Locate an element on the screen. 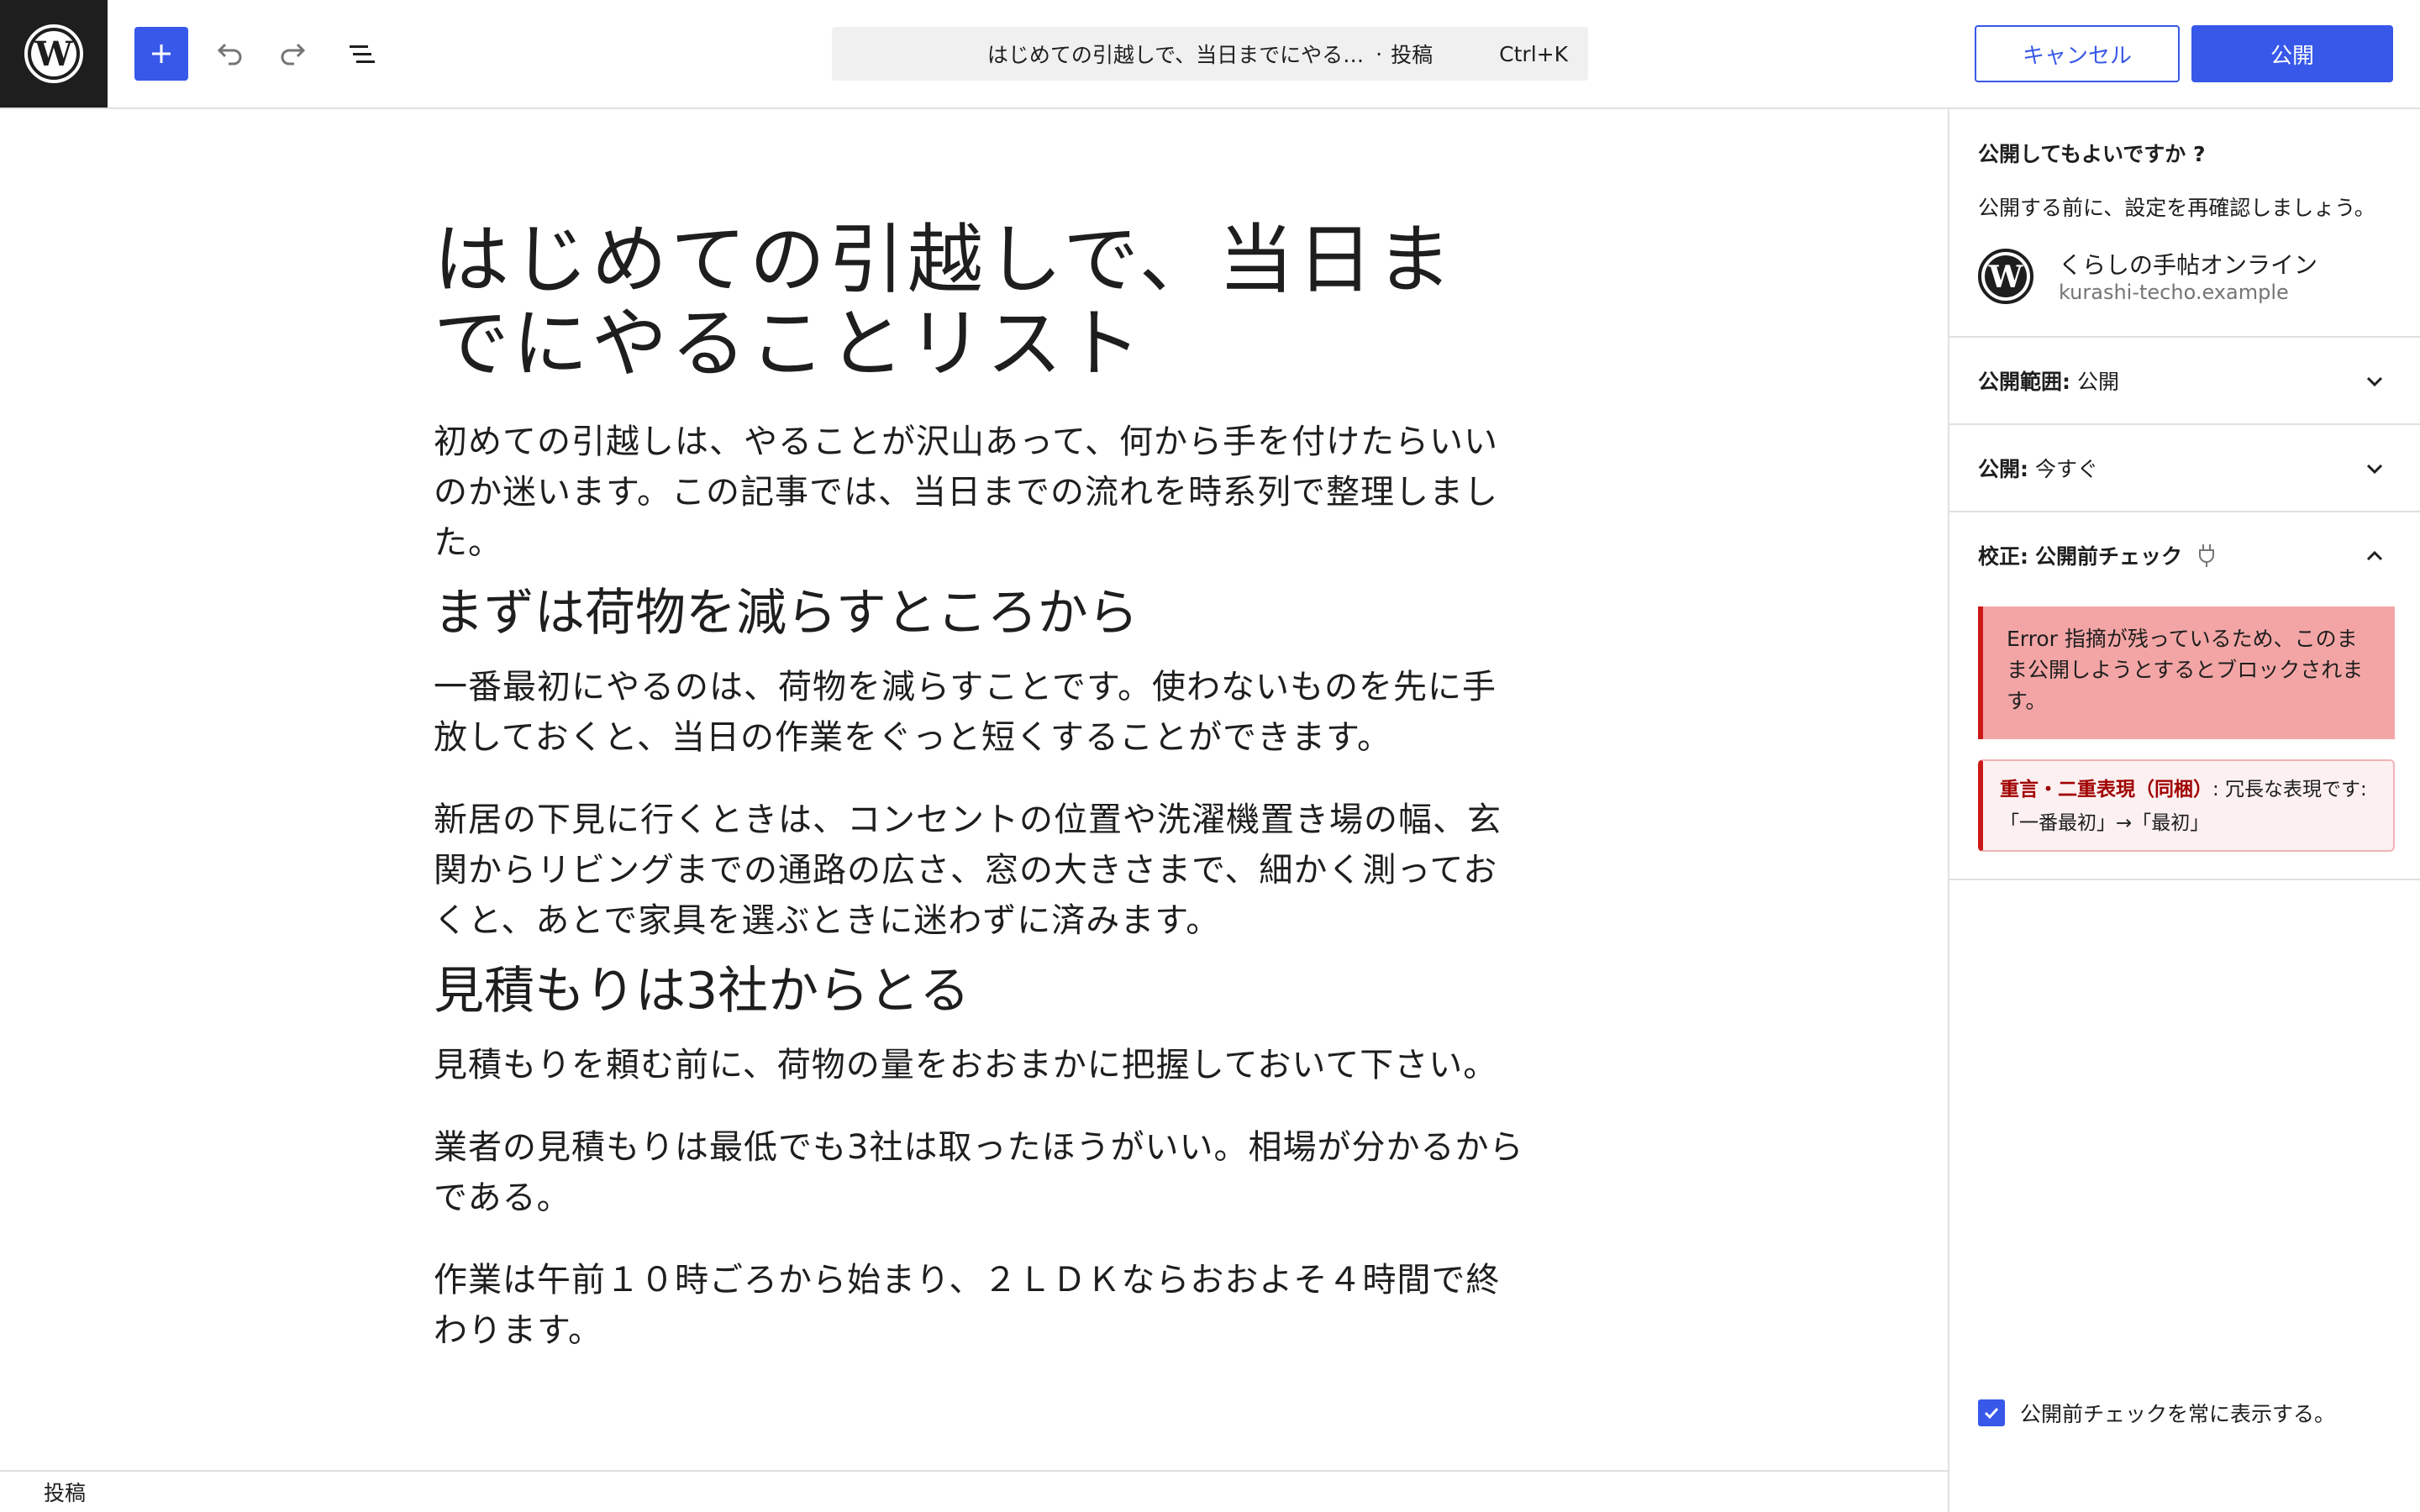 This screenshot has width=2420, height=1512. plus-icon is located at coordinates (161, 54).